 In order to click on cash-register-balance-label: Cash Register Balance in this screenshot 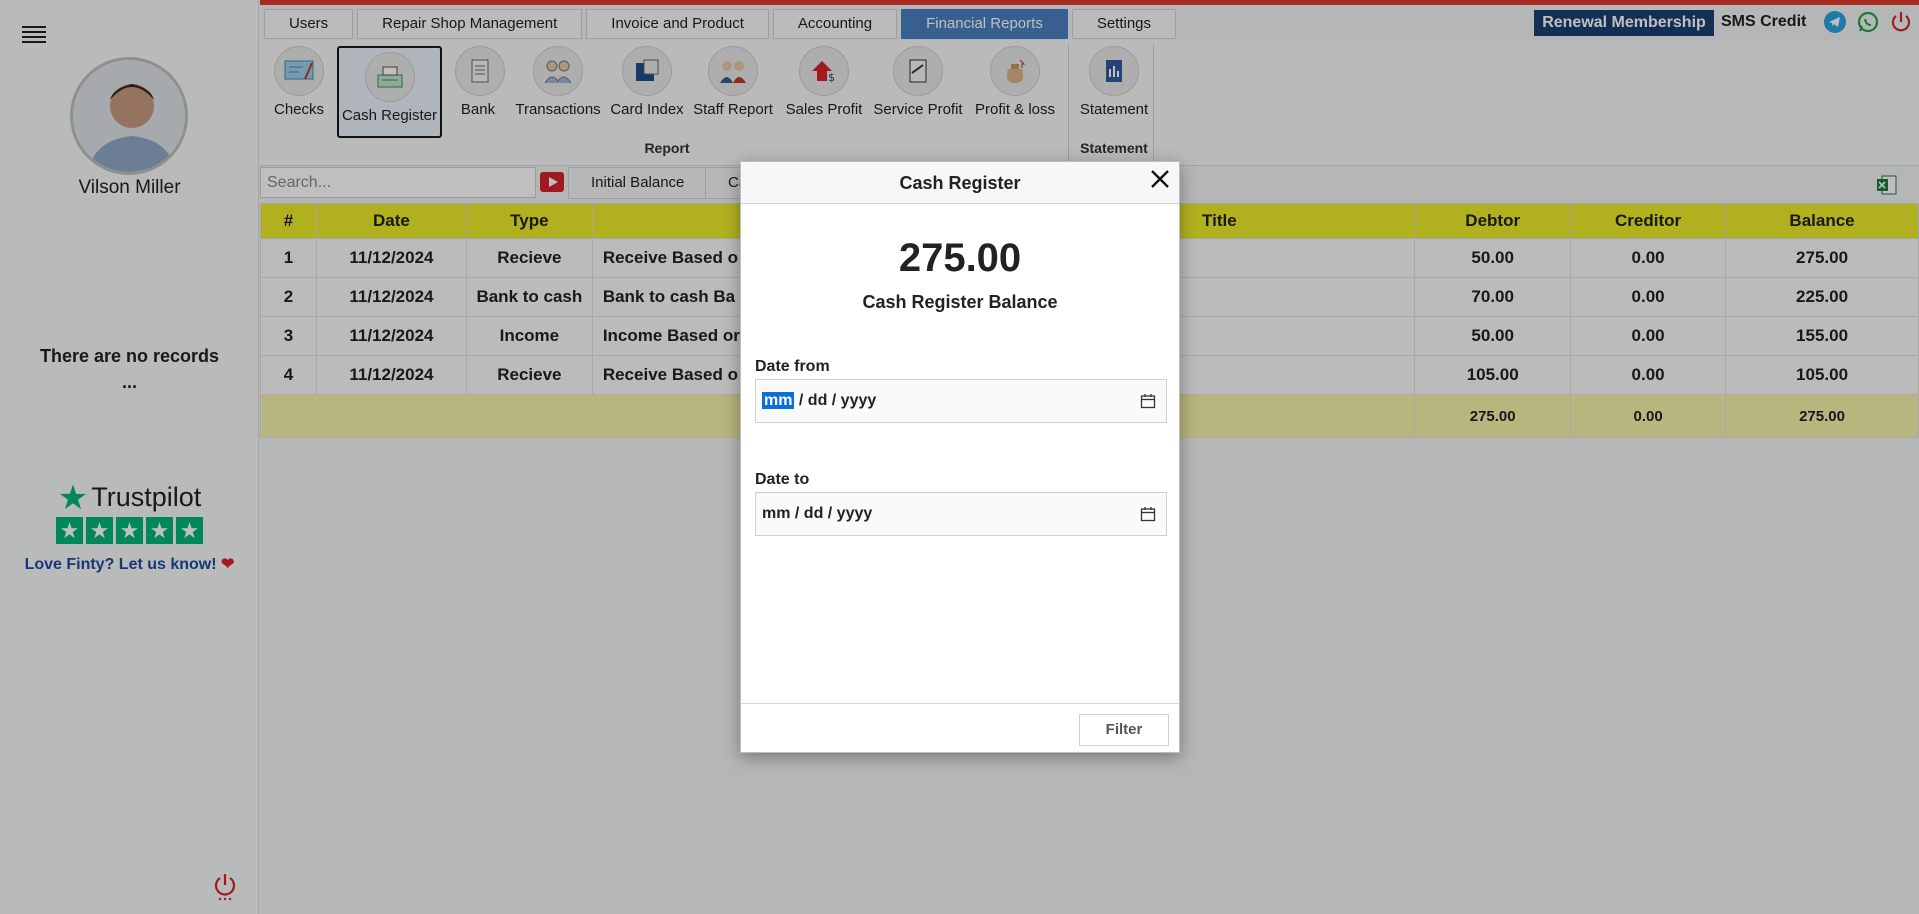, I will do `click(960, 302)`.